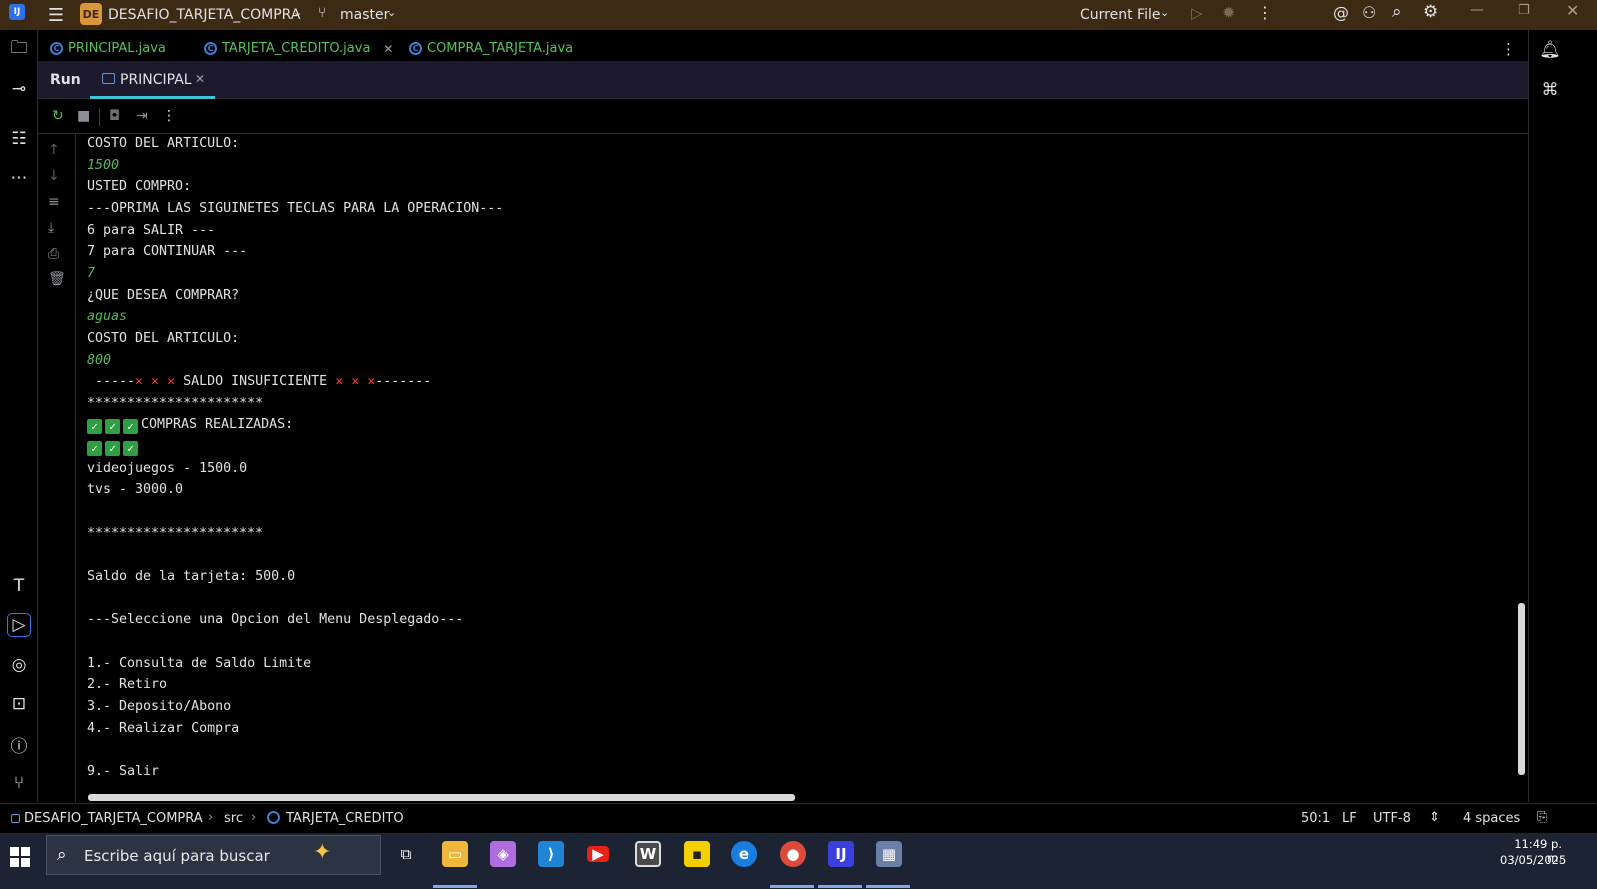  Describe the element at coordinates (1491, 818) in the screenshot. I see `indent-setting: 4 spaces` at that location.